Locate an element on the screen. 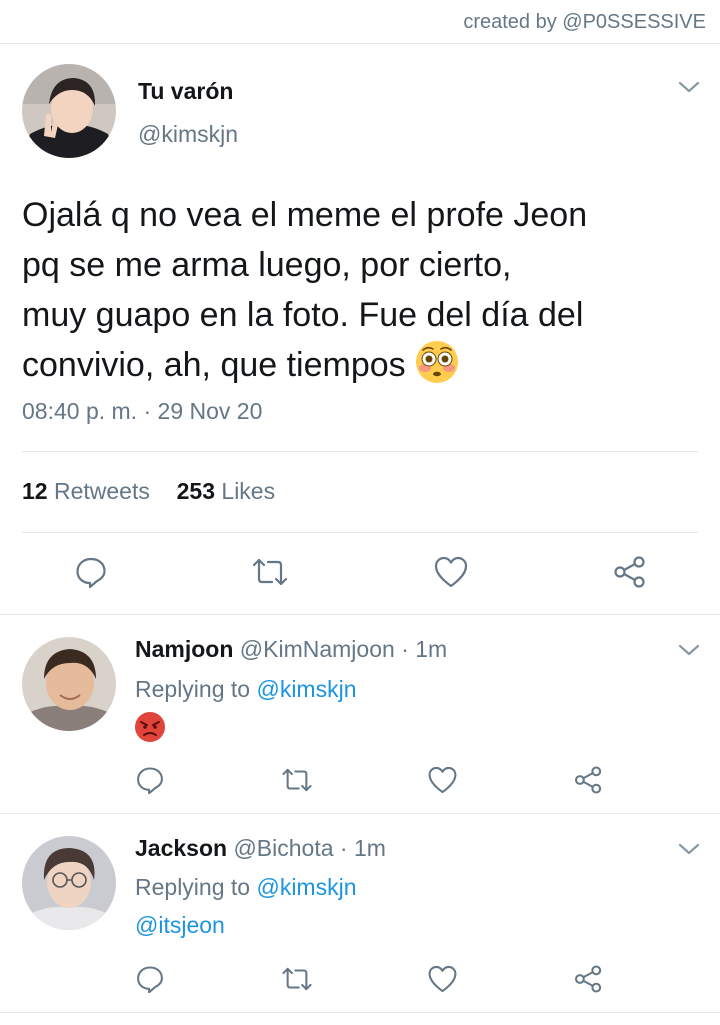  author-name: Tu varón is located at coordinates (185, 91).